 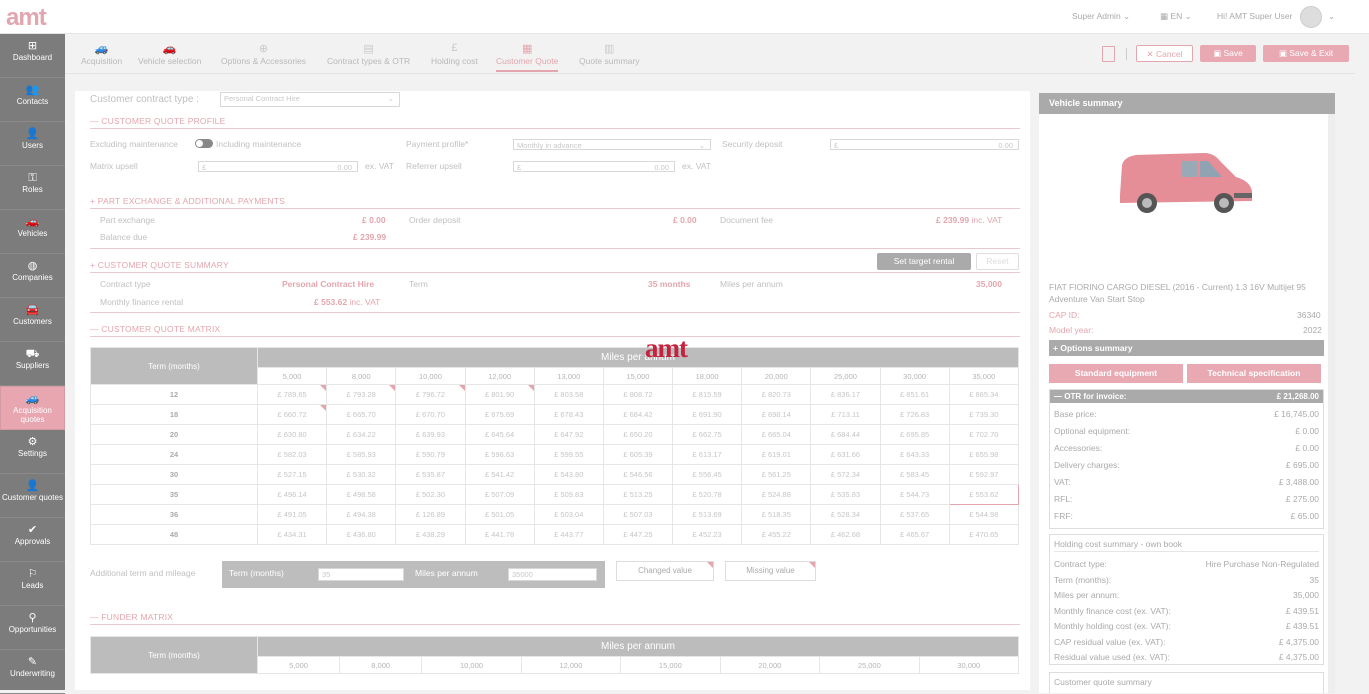 I want to click on quote-cell: £ 851.61, so click(x=914, y=394).